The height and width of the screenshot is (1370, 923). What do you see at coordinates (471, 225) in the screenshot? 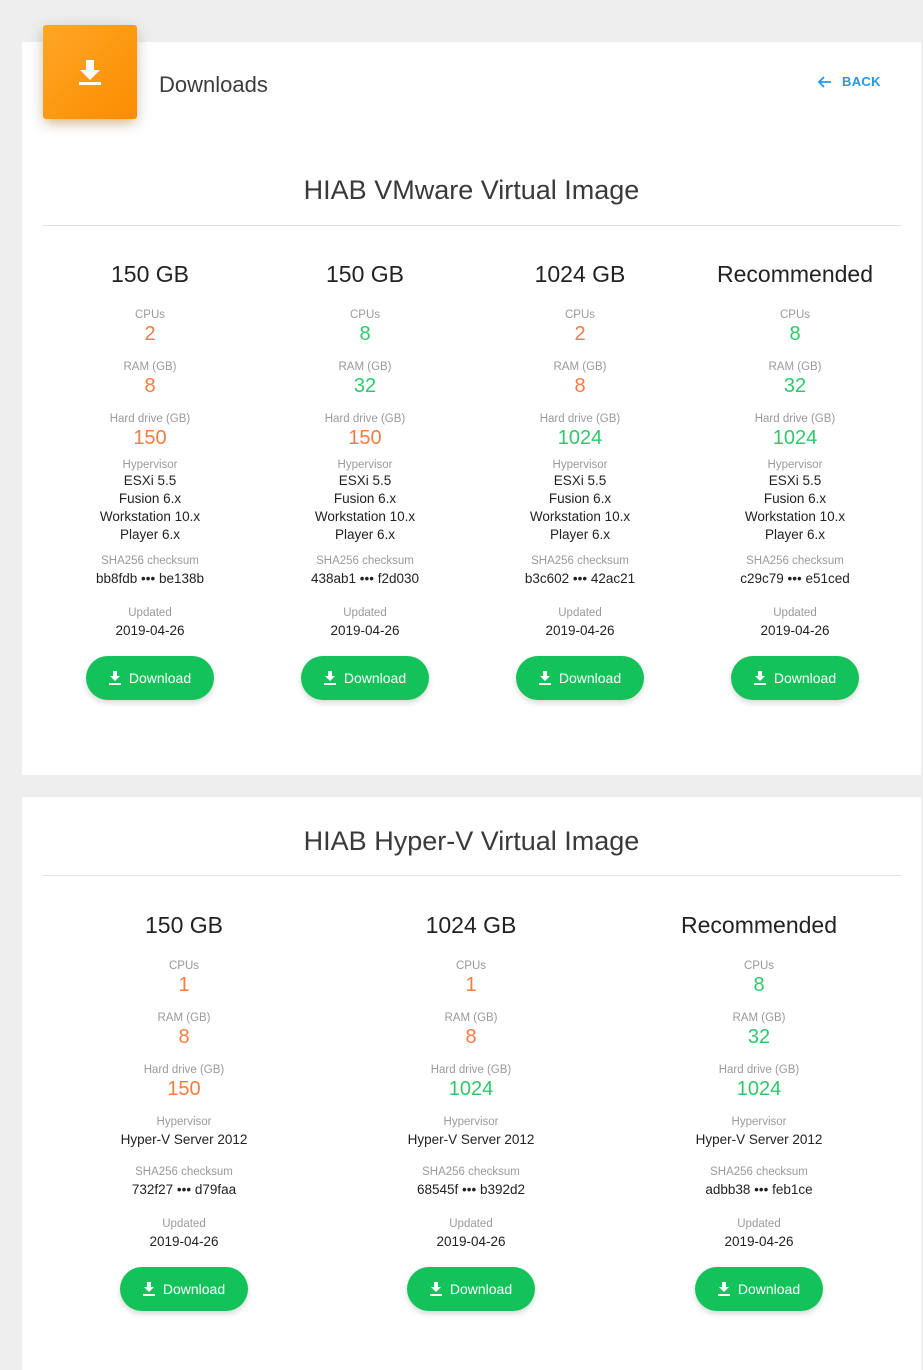
I see `vmware-divider` at bounding box center [471, 225].